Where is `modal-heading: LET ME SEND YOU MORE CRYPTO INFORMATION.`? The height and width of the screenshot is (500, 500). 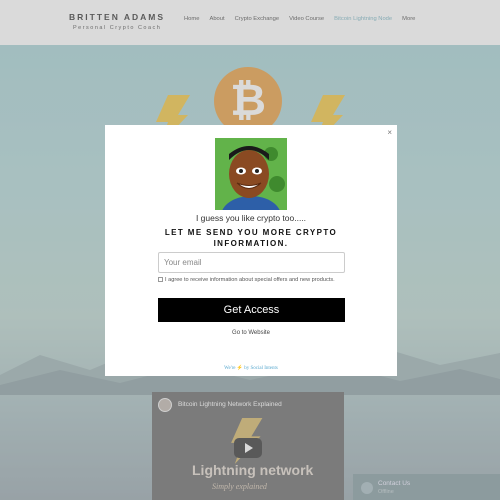 modal-heading: LET ME SEND YOU MORE CRYPTO INFORMATION. is located at coordinates (251, 238).